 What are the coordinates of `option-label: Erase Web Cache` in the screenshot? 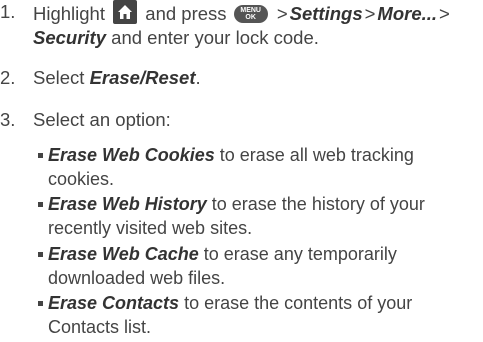 It's located at (123, 254).